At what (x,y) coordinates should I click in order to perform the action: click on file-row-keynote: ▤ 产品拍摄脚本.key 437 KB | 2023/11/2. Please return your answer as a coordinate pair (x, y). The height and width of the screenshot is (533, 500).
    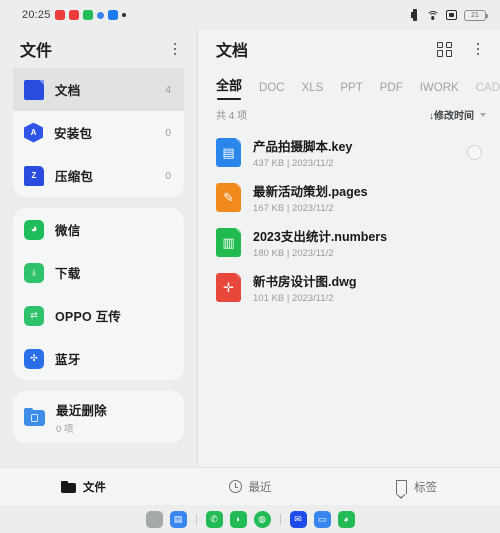
    Looking at the image, I should click on (349, 152).